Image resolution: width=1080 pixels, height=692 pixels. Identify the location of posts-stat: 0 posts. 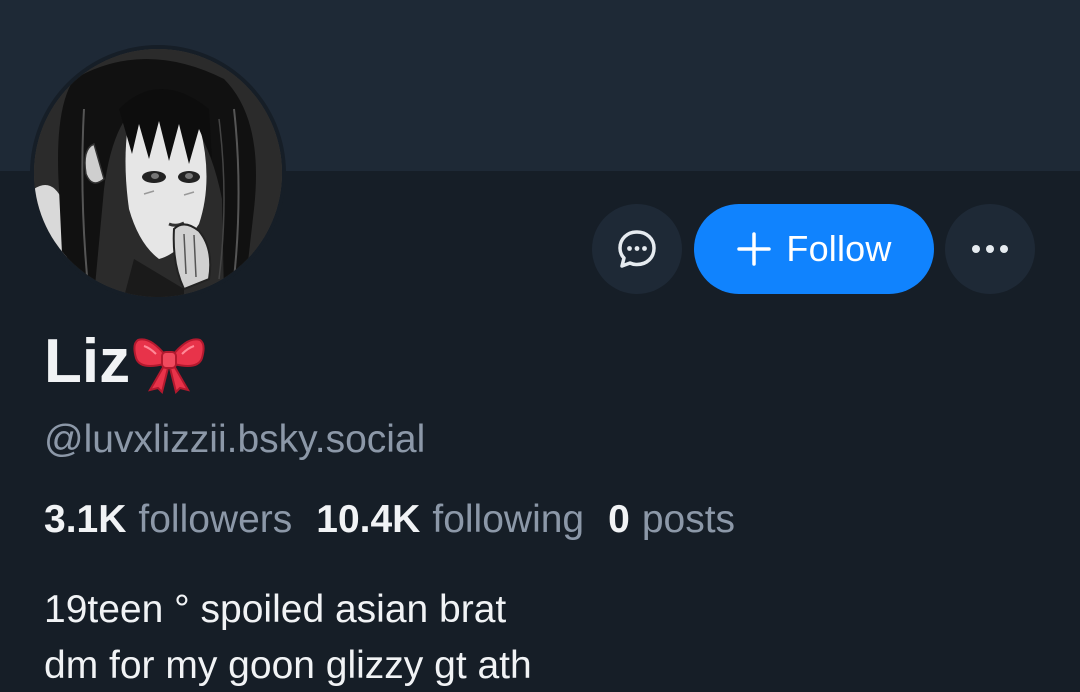
(671, 520).